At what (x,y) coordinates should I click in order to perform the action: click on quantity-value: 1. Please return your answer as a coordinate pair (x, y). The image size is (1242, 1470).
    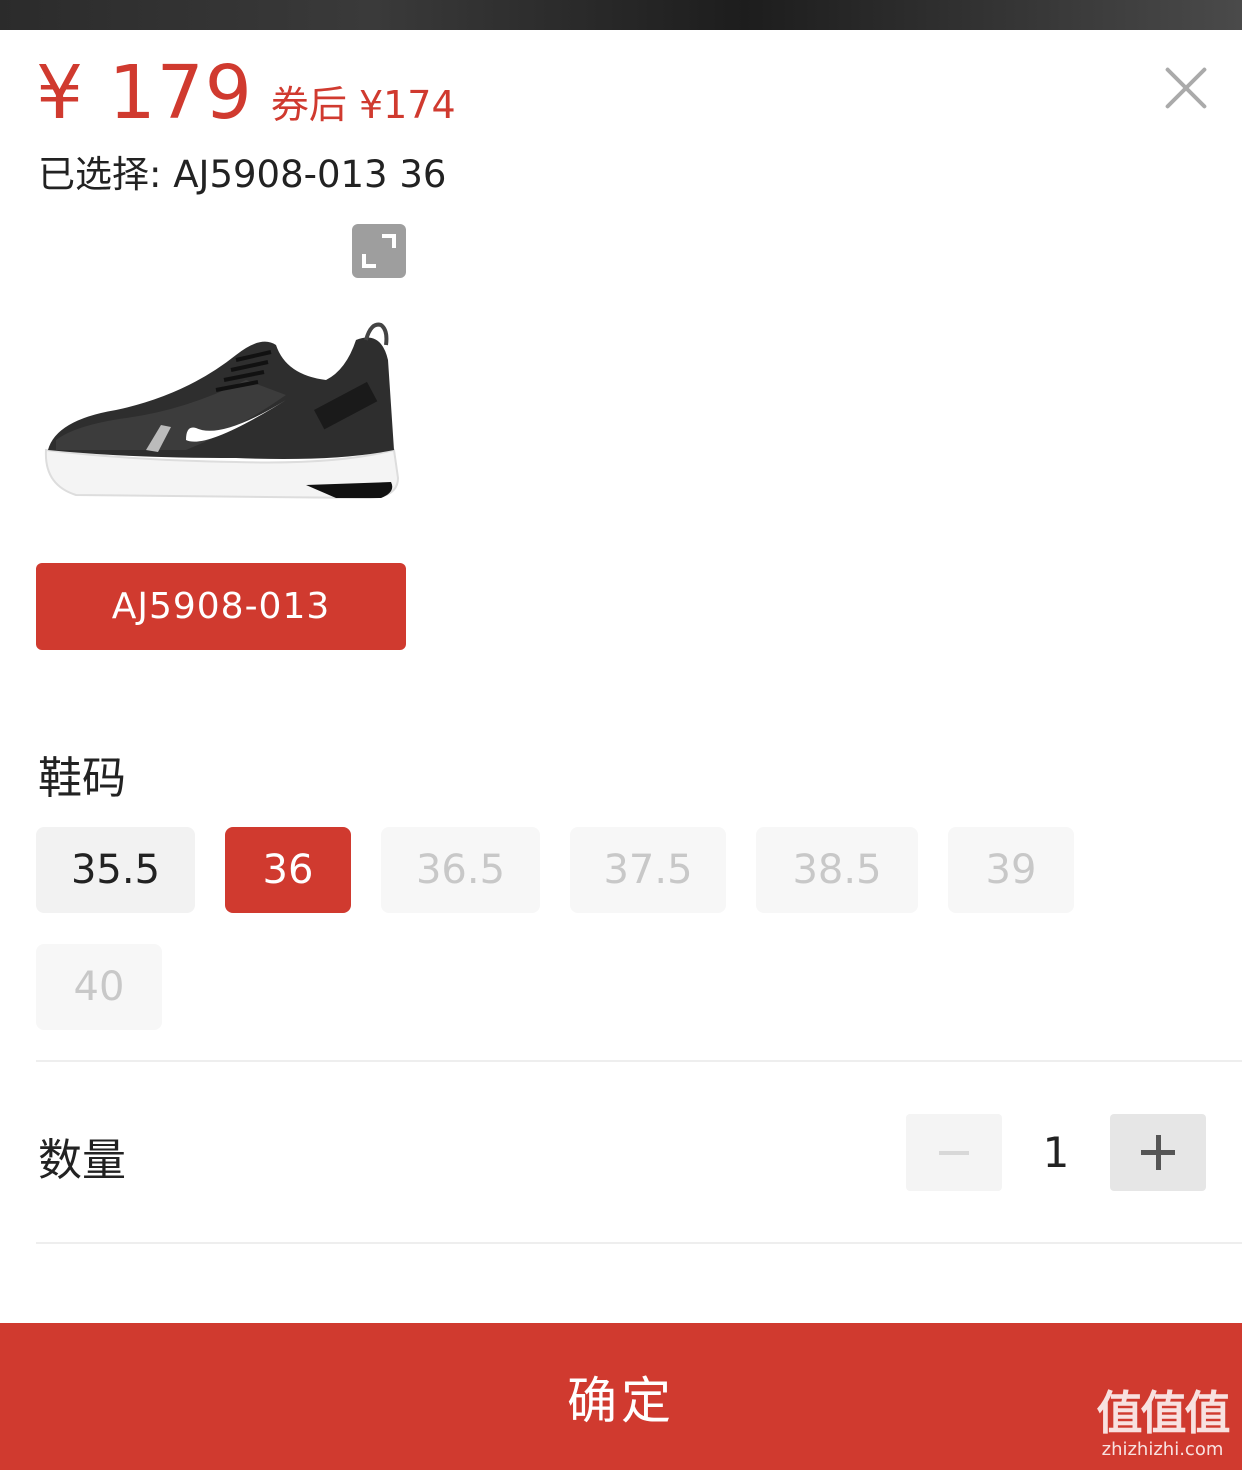
    Looking at the image, I should click on (1056, 1152).